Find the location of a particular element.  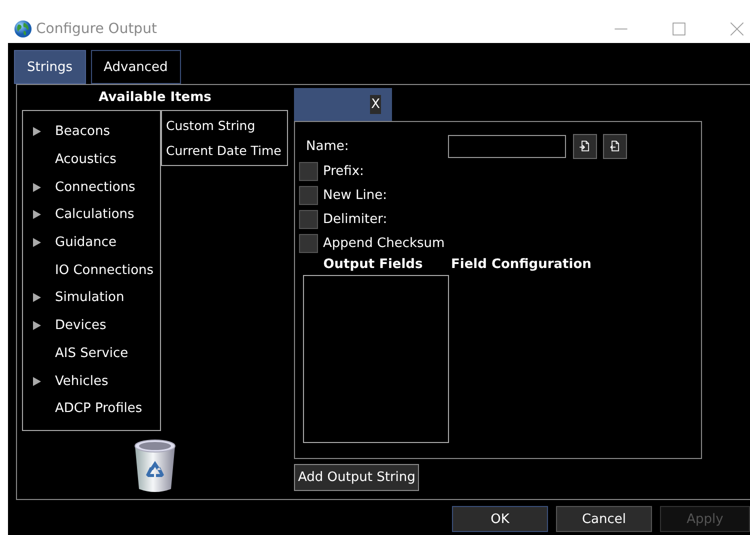

checkbox-label: Append Checksum is located at coordinates (384, 243).